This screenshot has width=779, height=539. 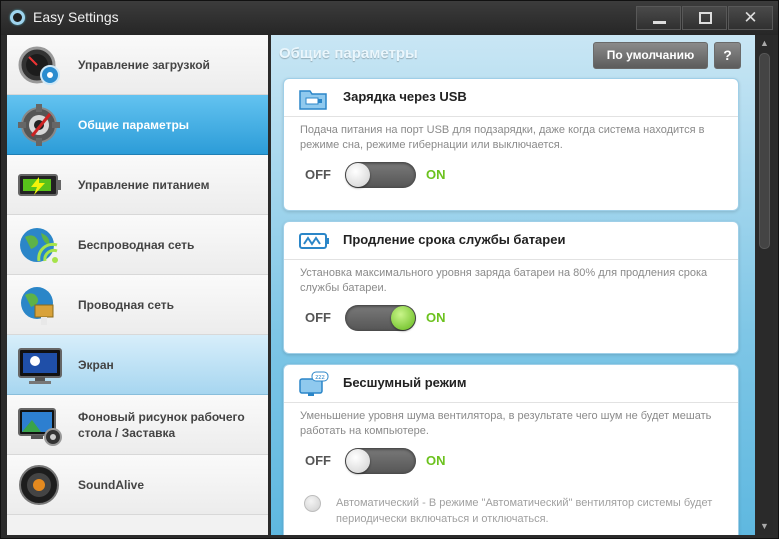 I want to click on sidebar-item-wired-network: Проводная сеть, so click(x=137, y=305).